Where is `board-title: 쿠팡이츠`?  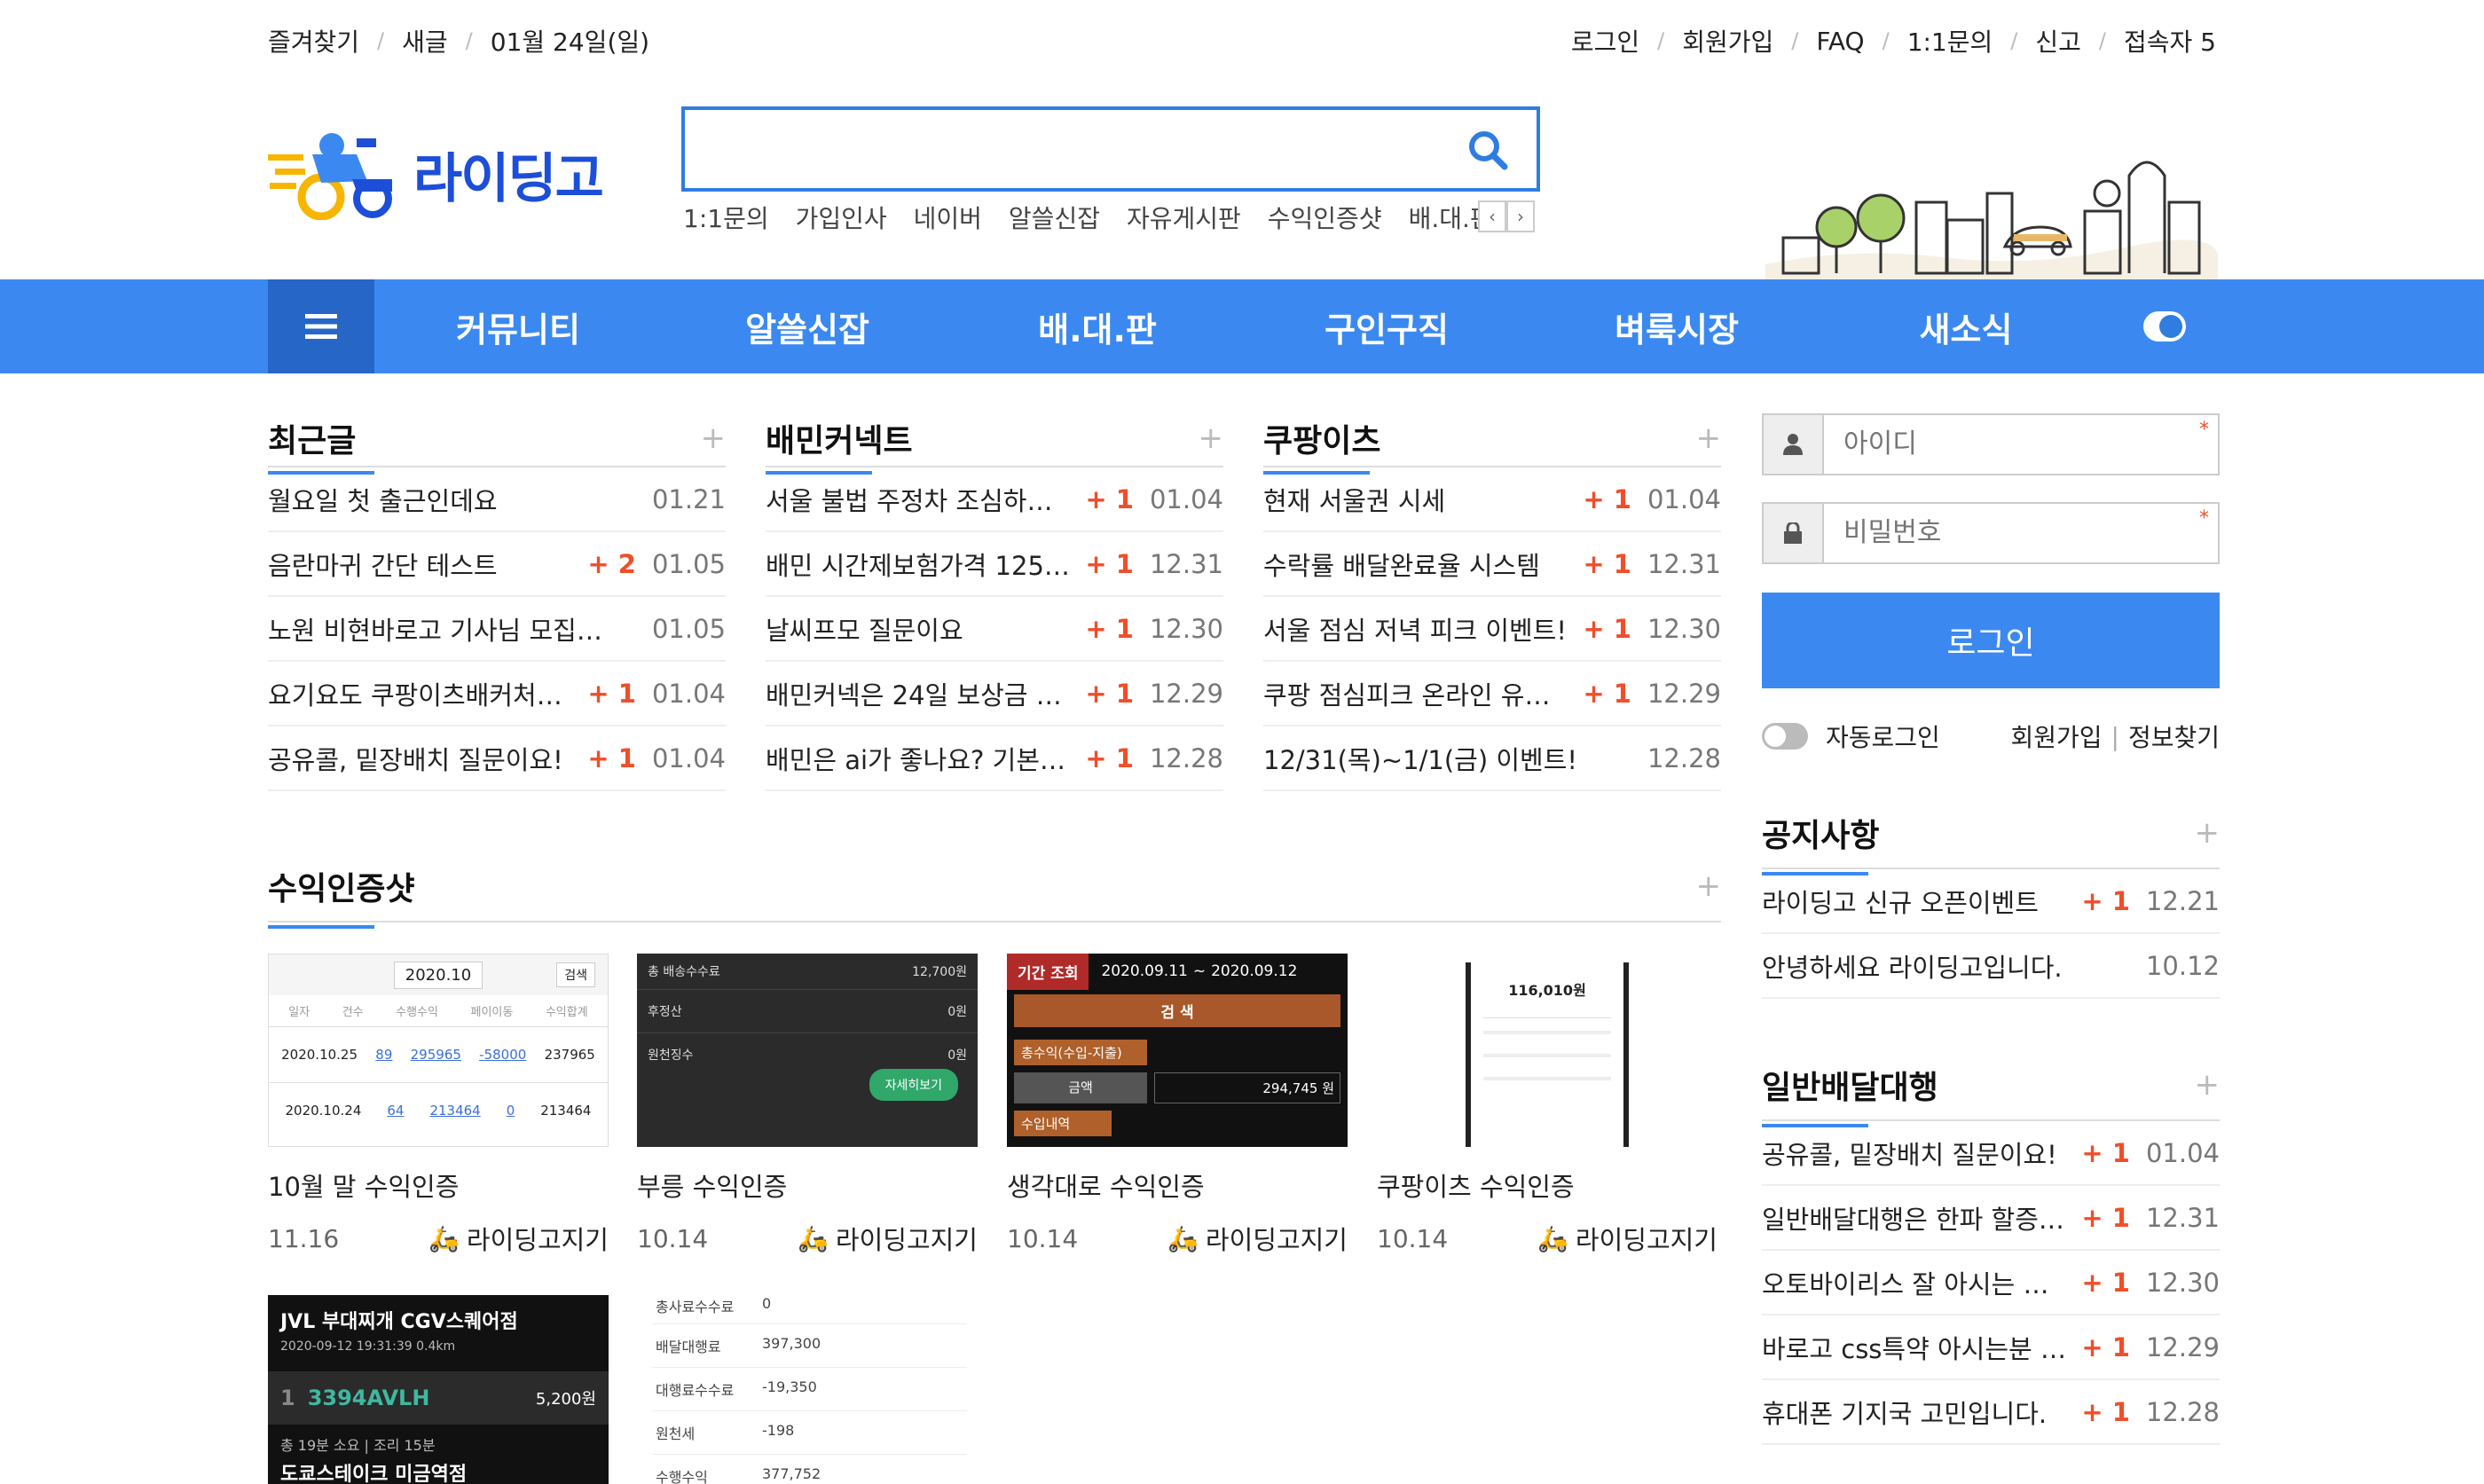 board-title: 쿠팡이츠 is located at coordinates (1321, 445).